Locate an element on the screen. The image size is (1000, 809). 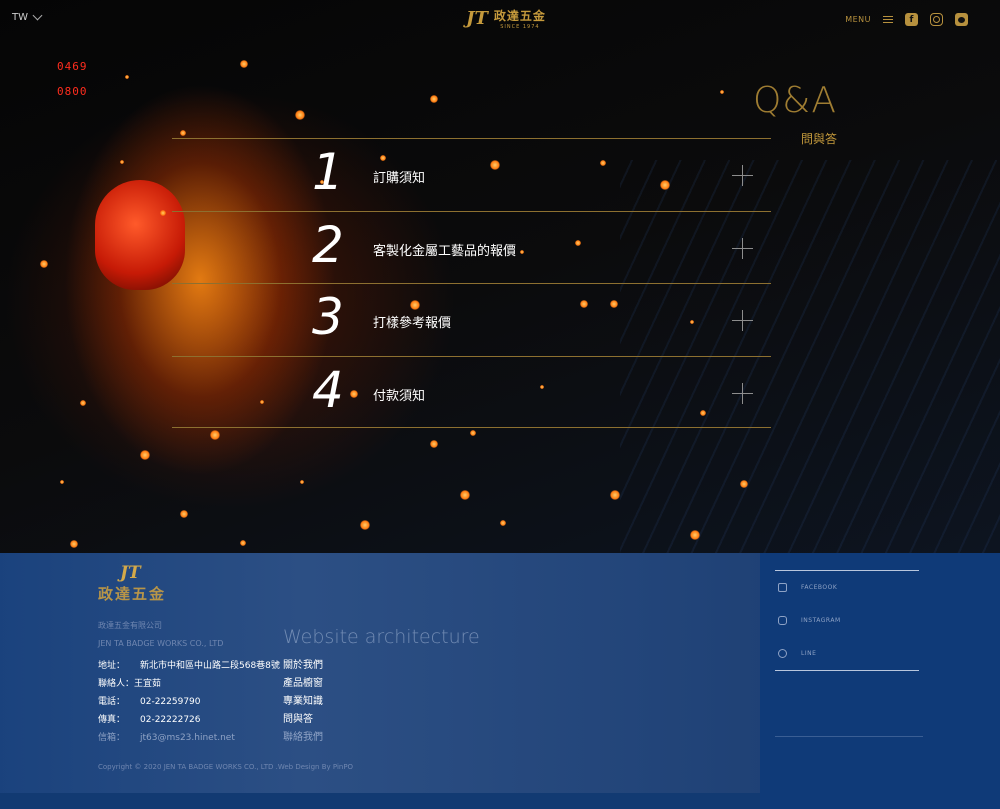
address-key: 地址： is located at coordinates (112, 666).